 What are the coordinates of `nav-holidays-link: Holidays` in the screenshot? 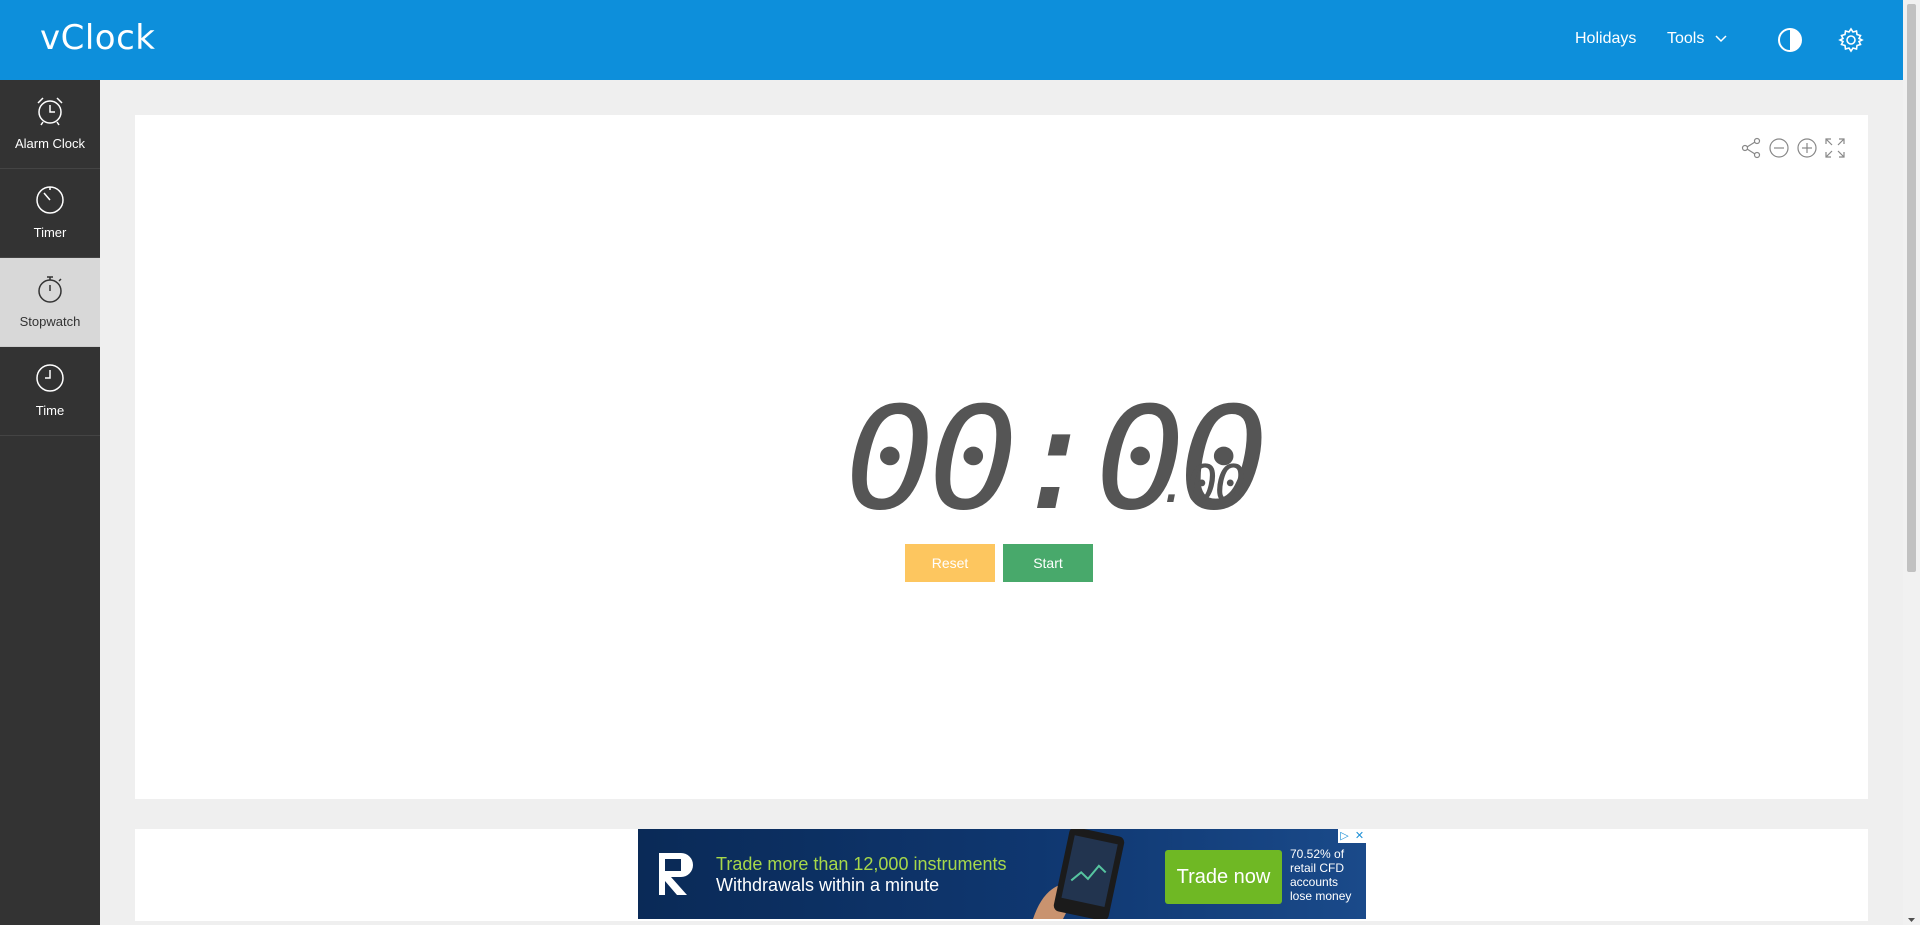 It's located at (1605, 39).